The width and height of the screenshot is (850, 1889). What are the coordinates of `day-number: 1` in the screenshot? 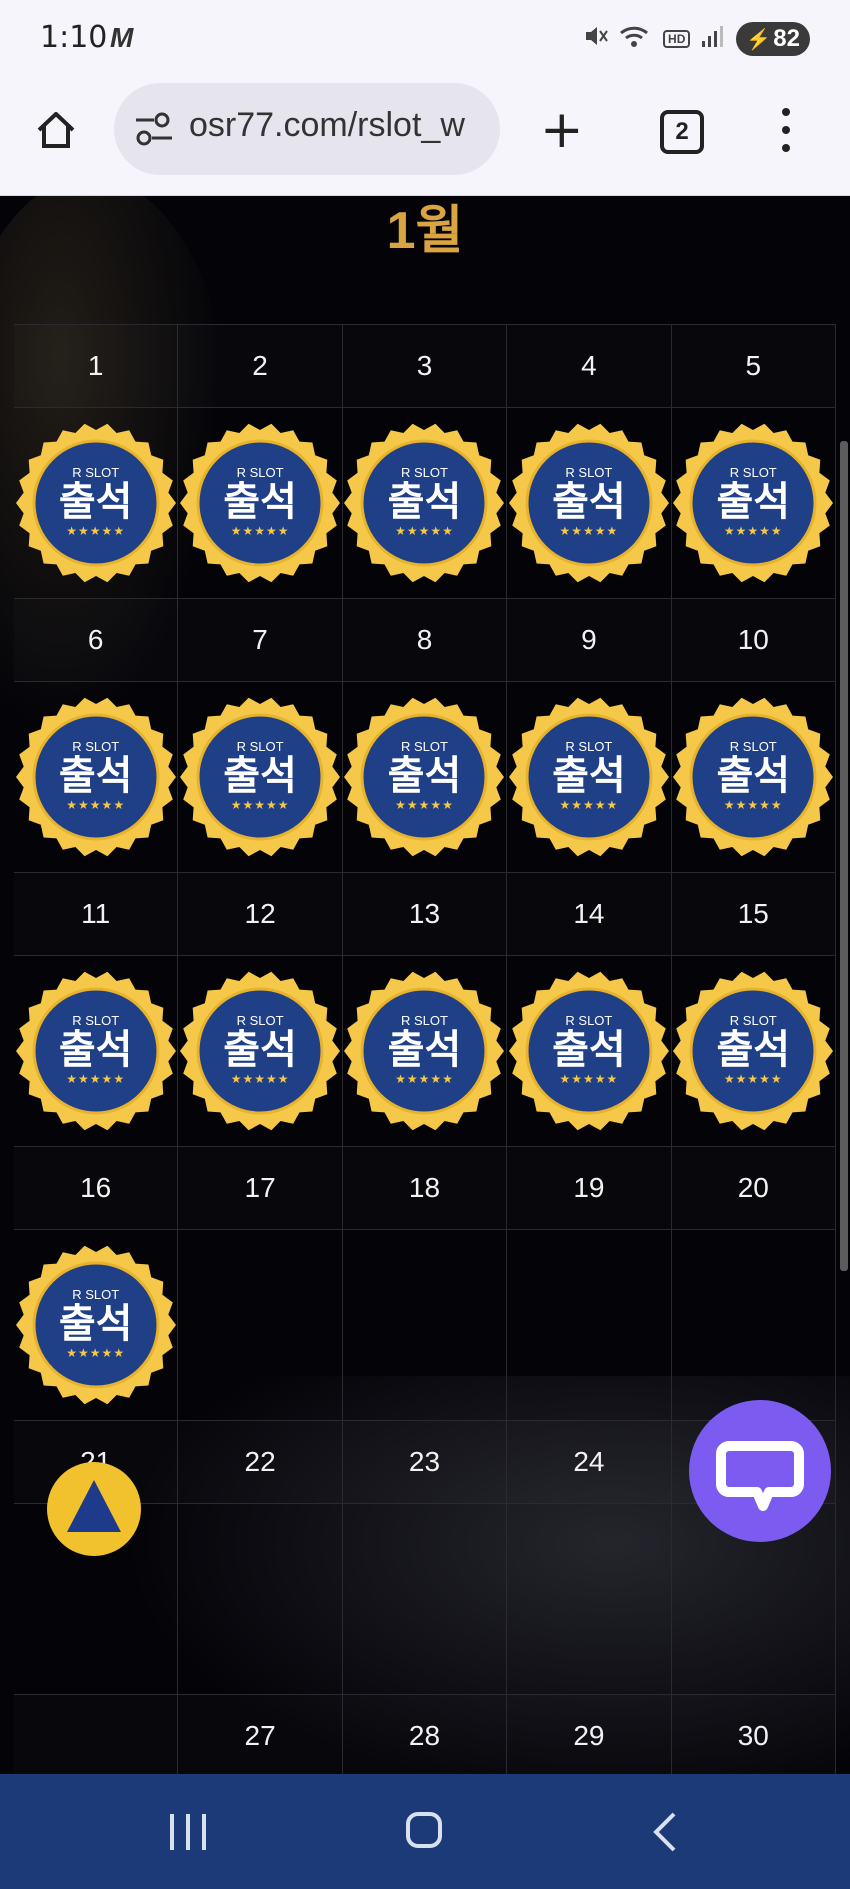 It's located at (96, 365).